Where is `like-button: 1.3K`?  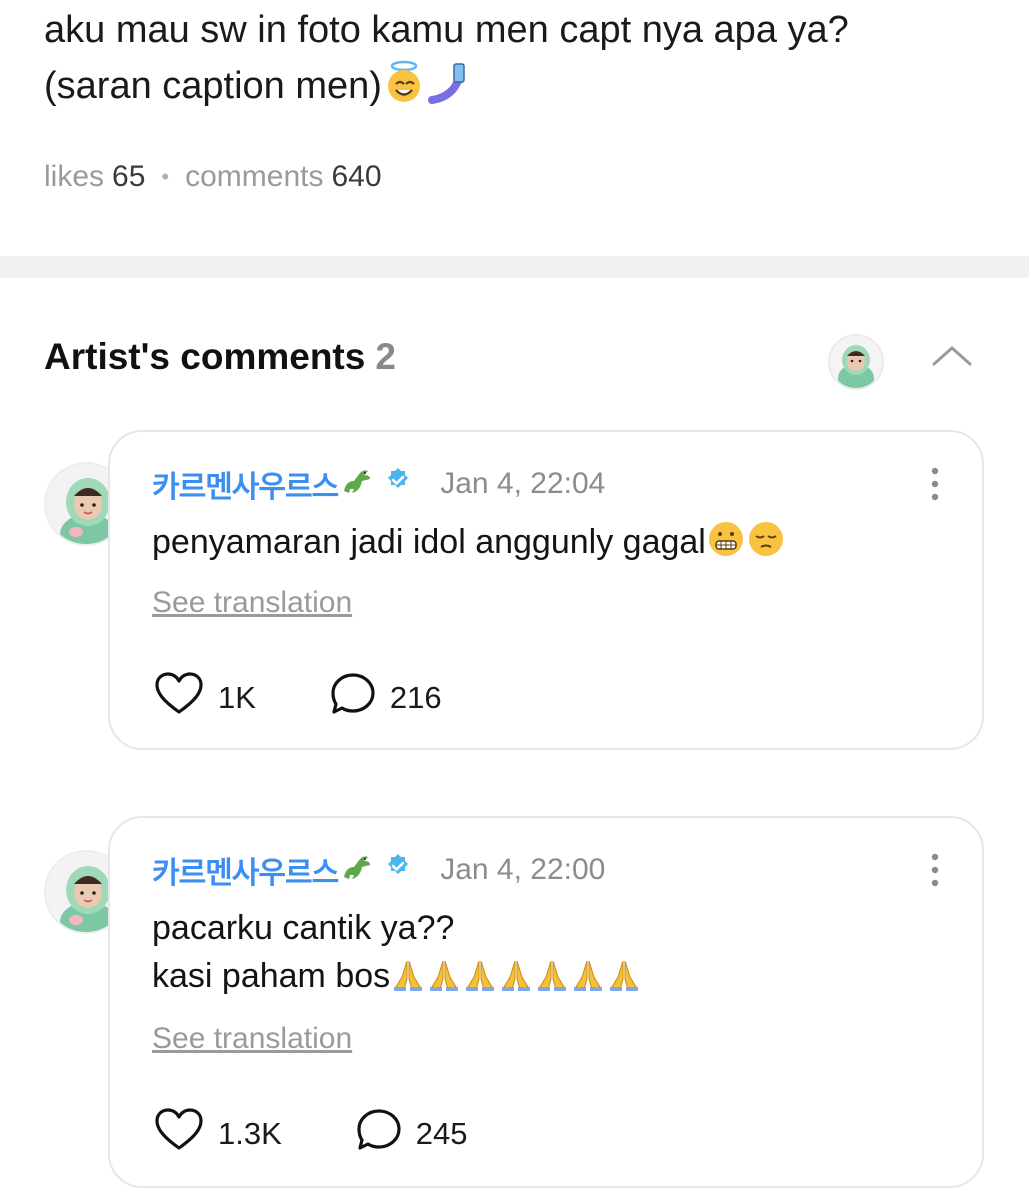 like-button: 1.3K is located at coordinates (218, 1134).